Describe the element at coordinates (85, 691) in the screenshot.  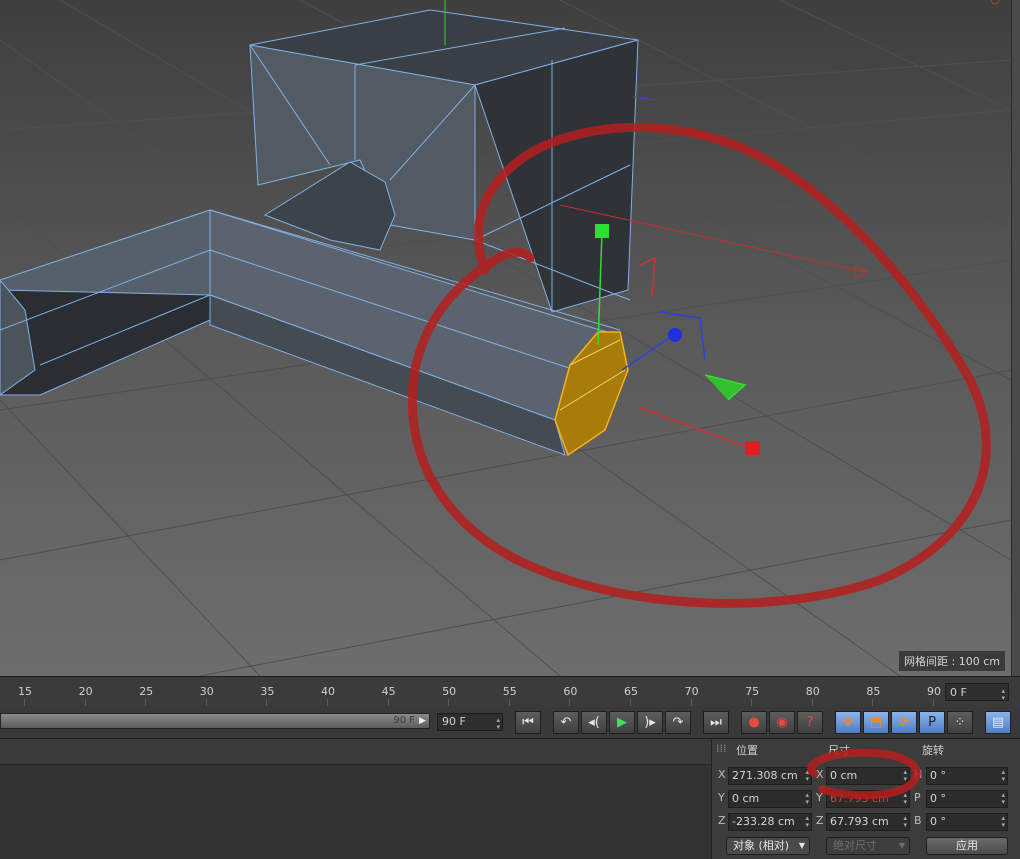
I see `timeline-tick-label: 20` at that location.